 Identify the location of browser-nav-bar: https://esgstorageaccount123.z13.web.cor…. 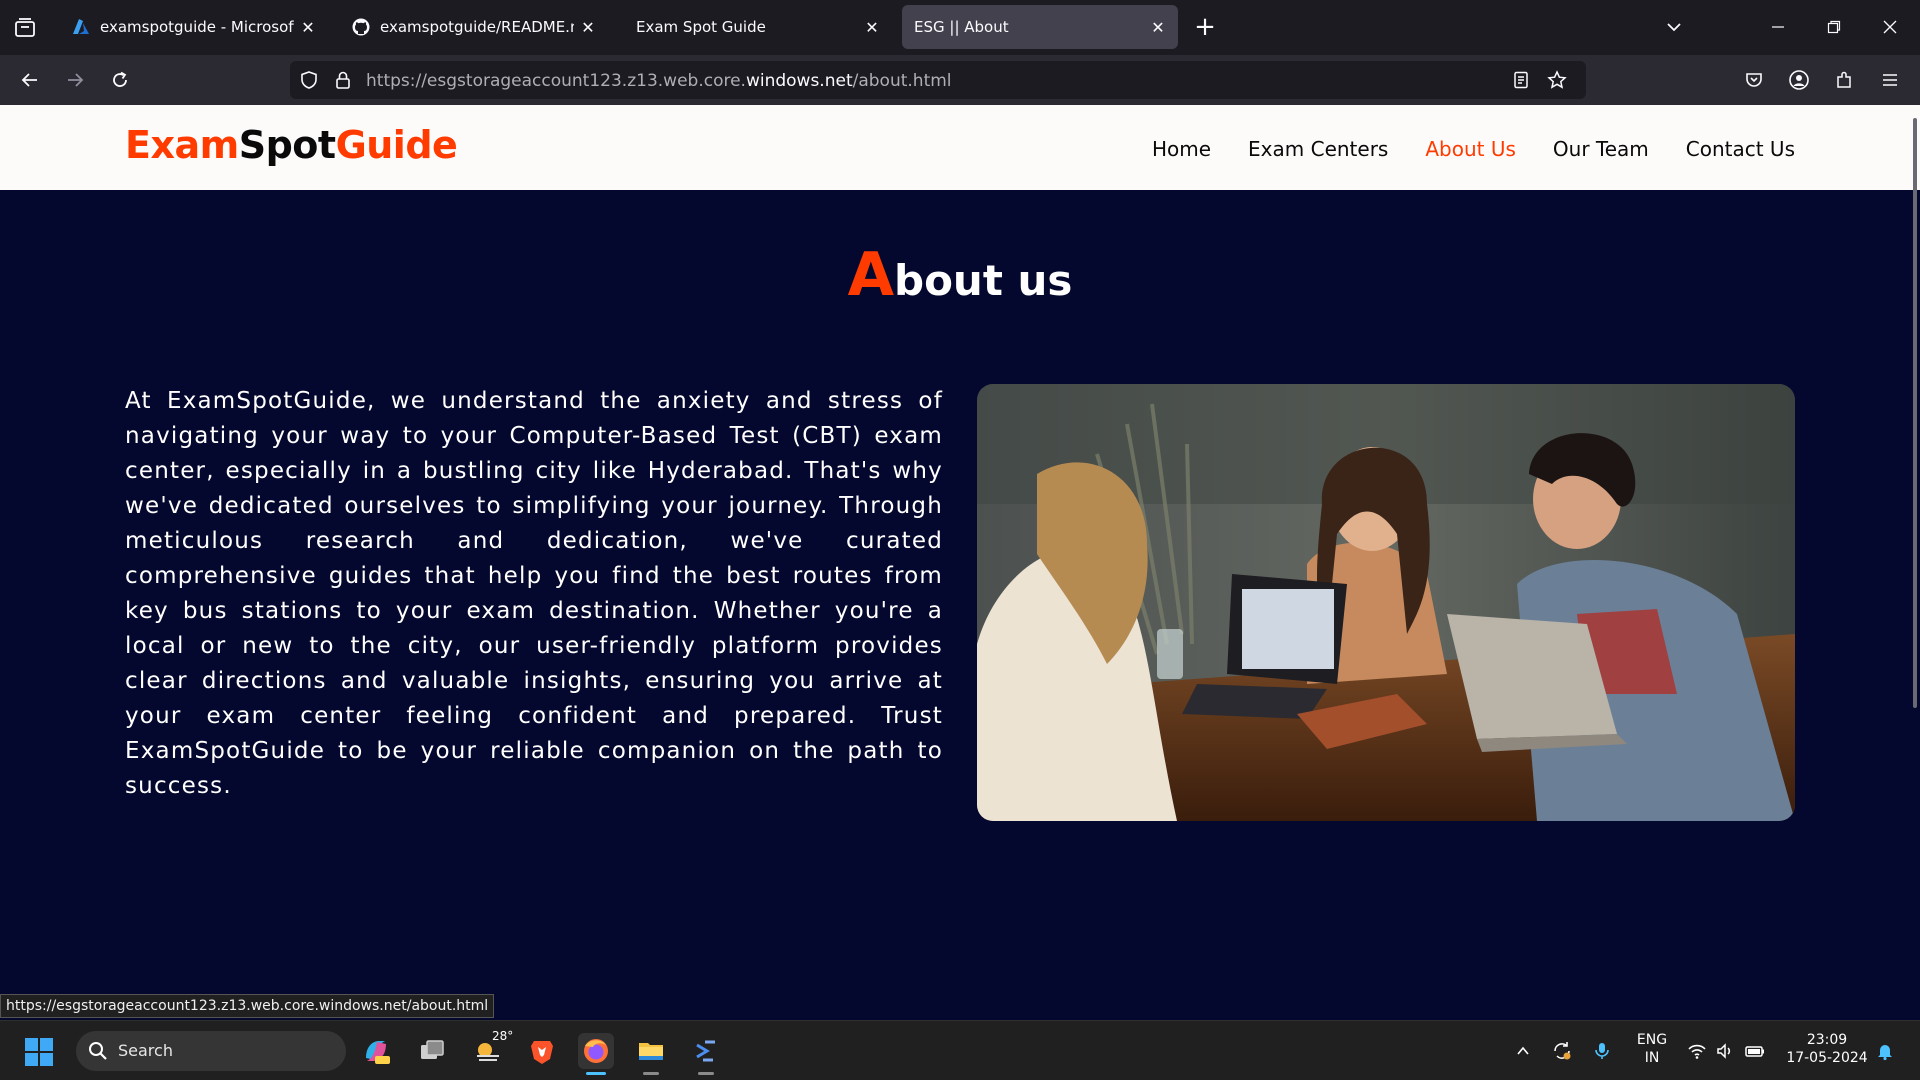
(960, 80).